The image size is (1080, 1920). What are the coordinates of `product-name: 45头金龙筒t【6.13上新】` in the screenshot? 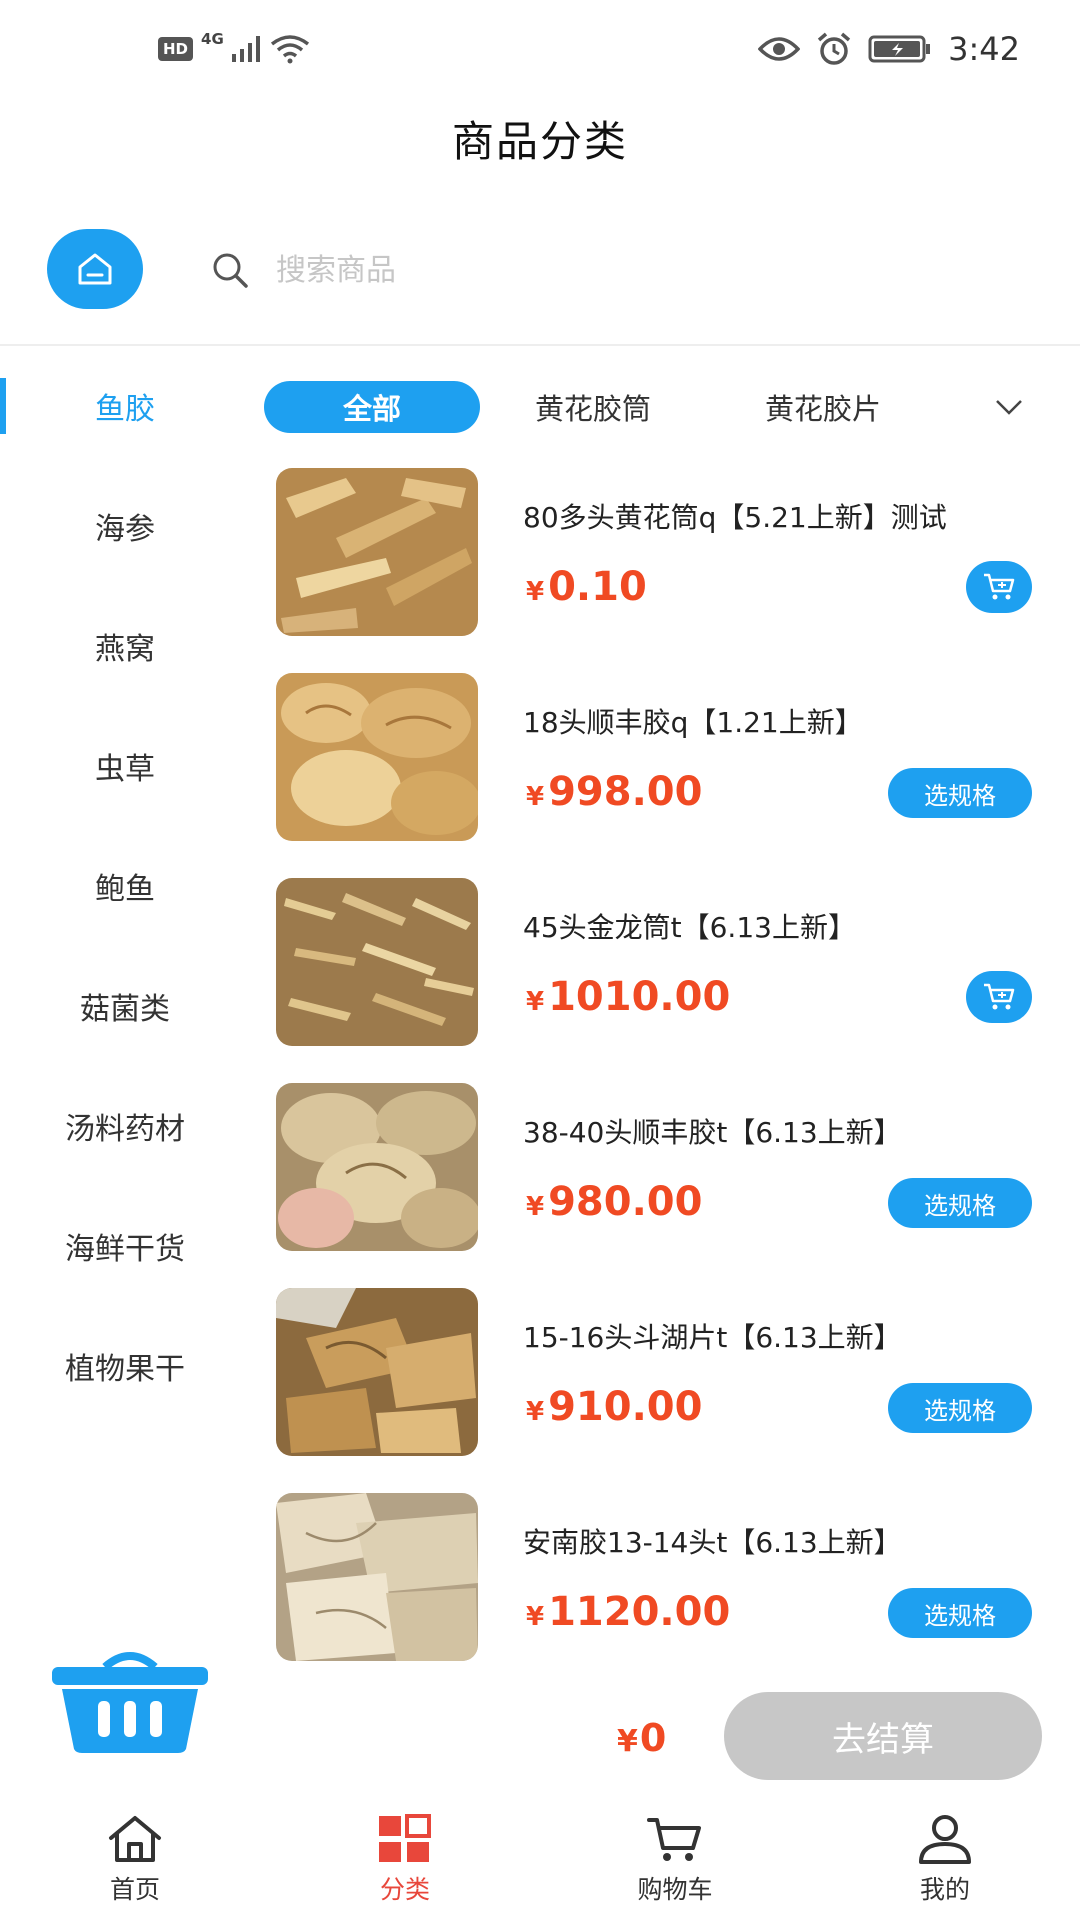 It's located at (689, 926).